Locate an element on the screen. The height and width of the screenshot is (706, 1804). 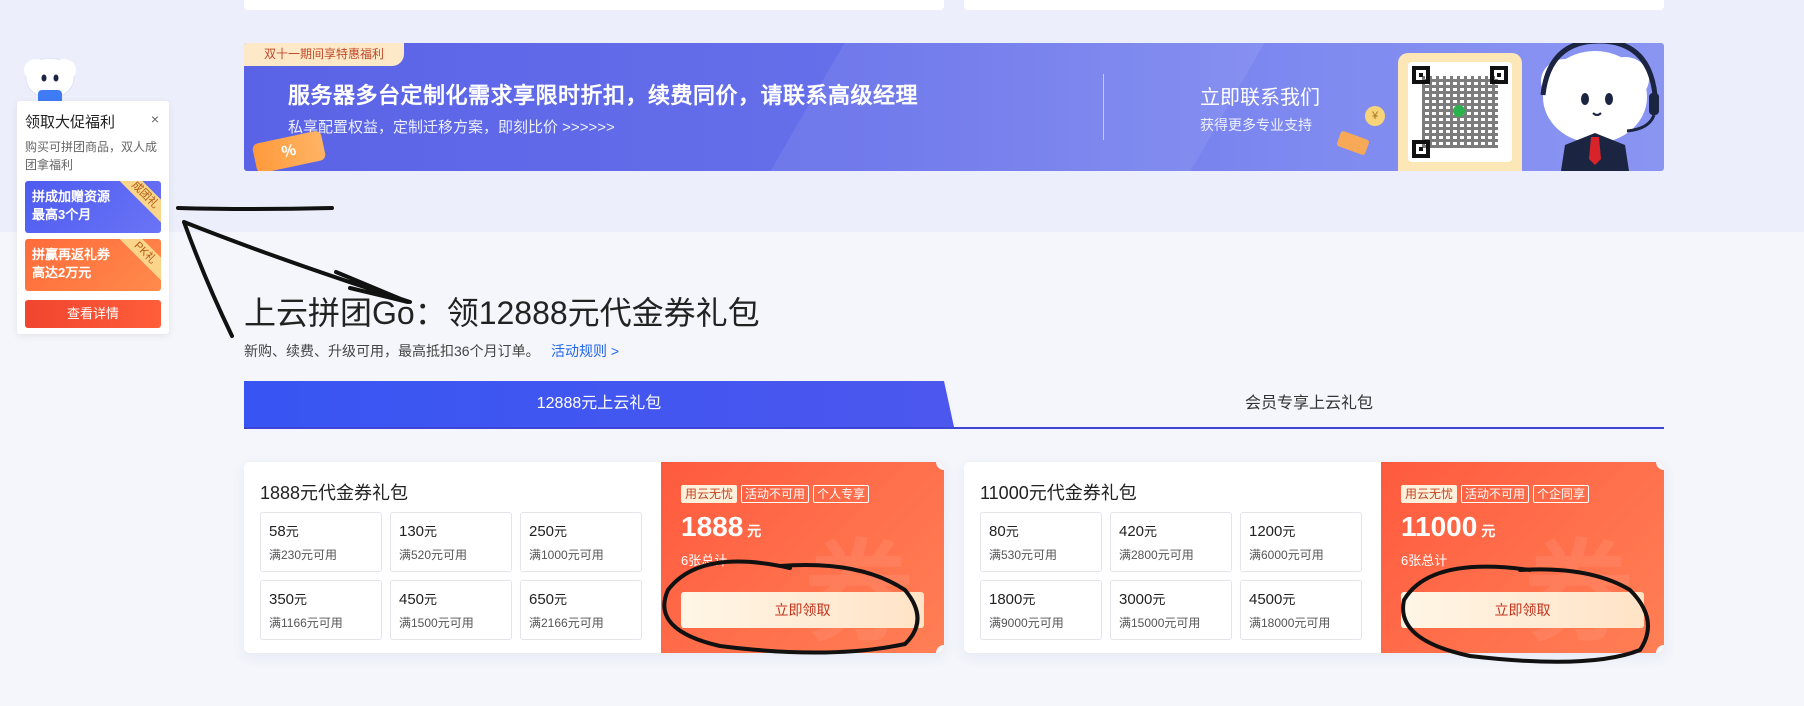
package-title: 1888元代金券礼包 is located at coordinates (334, 493).